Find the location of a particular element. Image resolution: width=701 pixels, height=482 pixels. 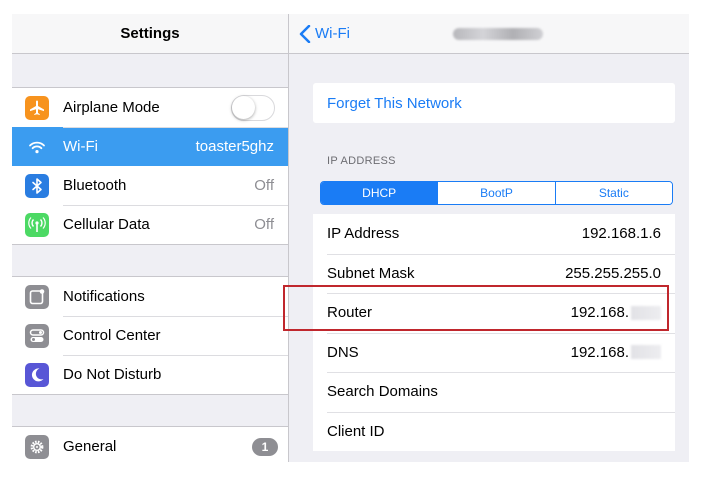

back-button: Wi-Fi is located at coordinates (324, 33).